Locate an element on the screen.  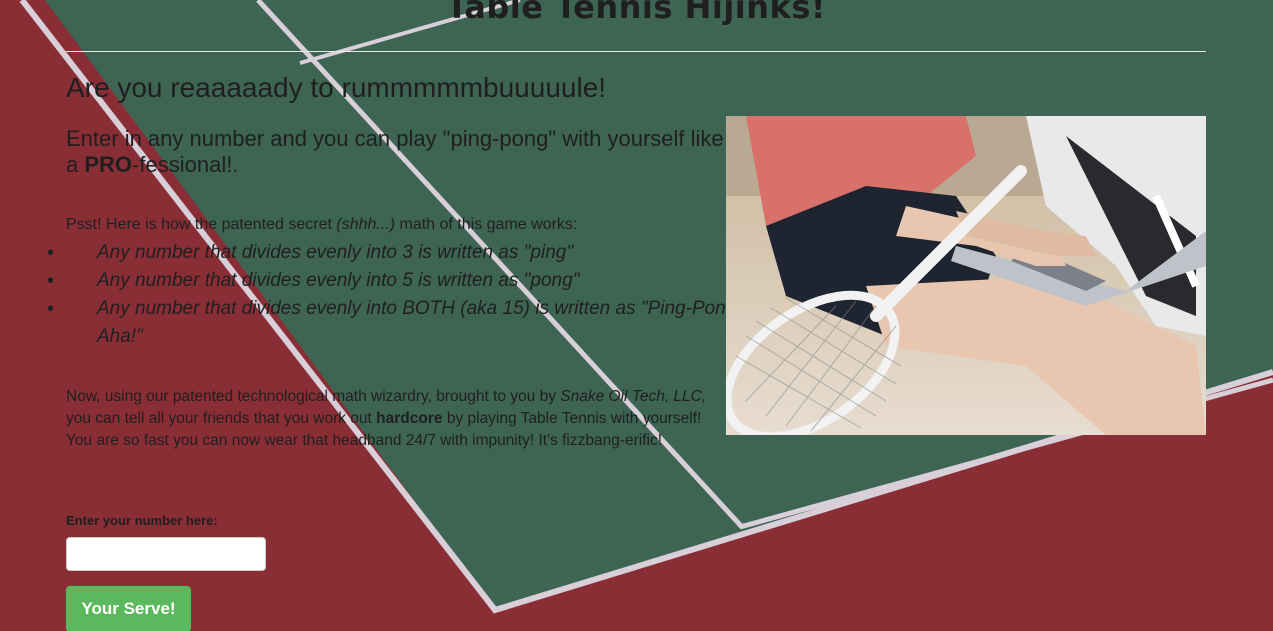
story-company: Snake Oil Tech, LLC, is located at coordinates (633, 396).